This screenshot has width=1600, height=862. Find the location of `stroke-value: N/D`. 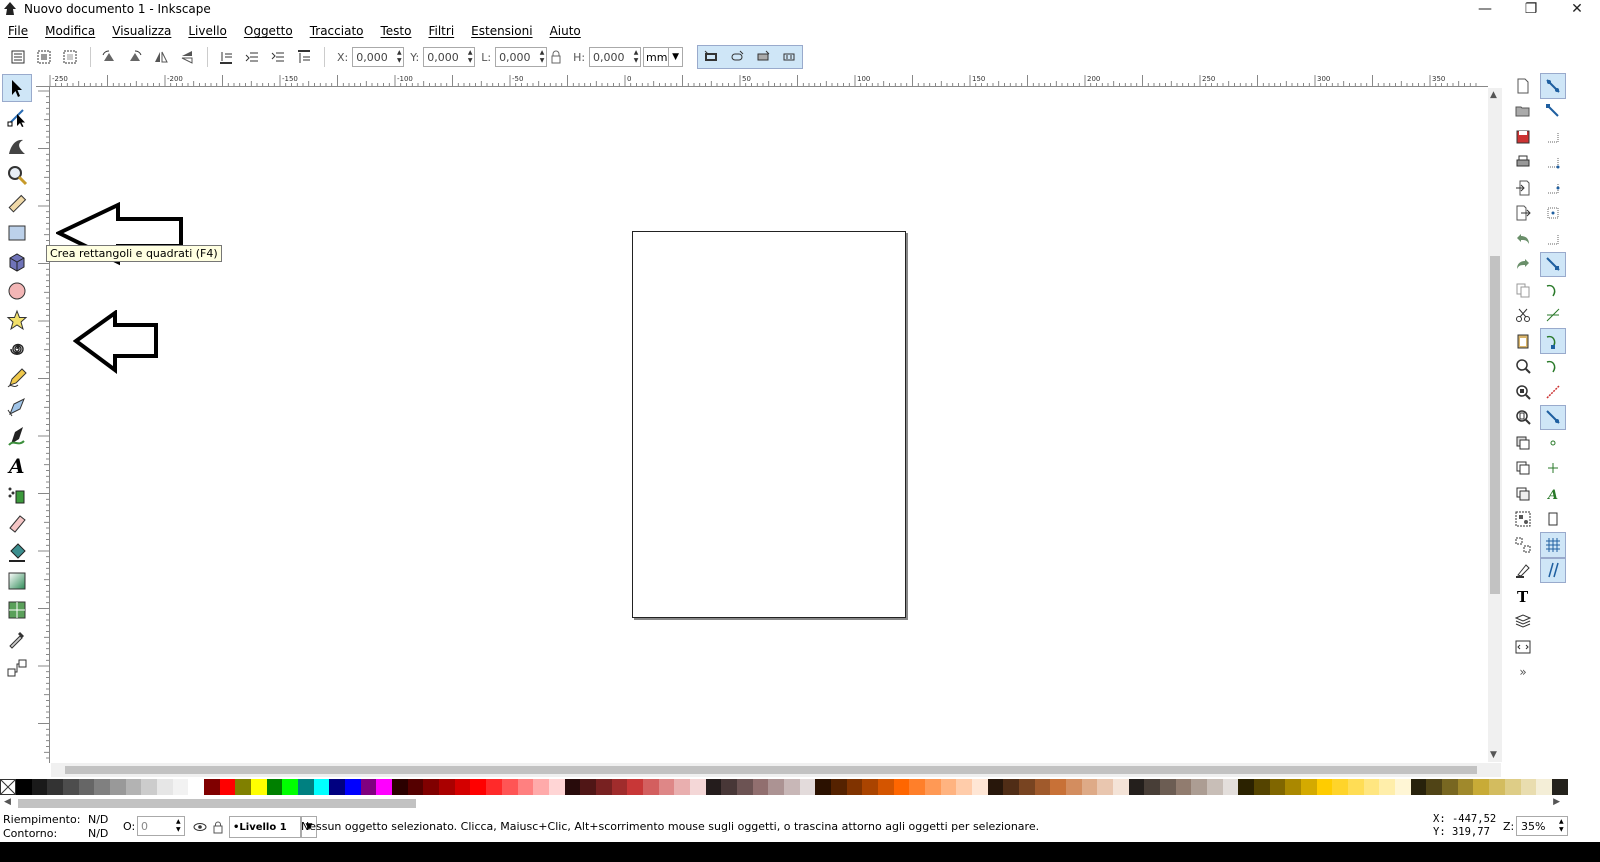

stroke-value: N/D is located at coordinates (98, 833).